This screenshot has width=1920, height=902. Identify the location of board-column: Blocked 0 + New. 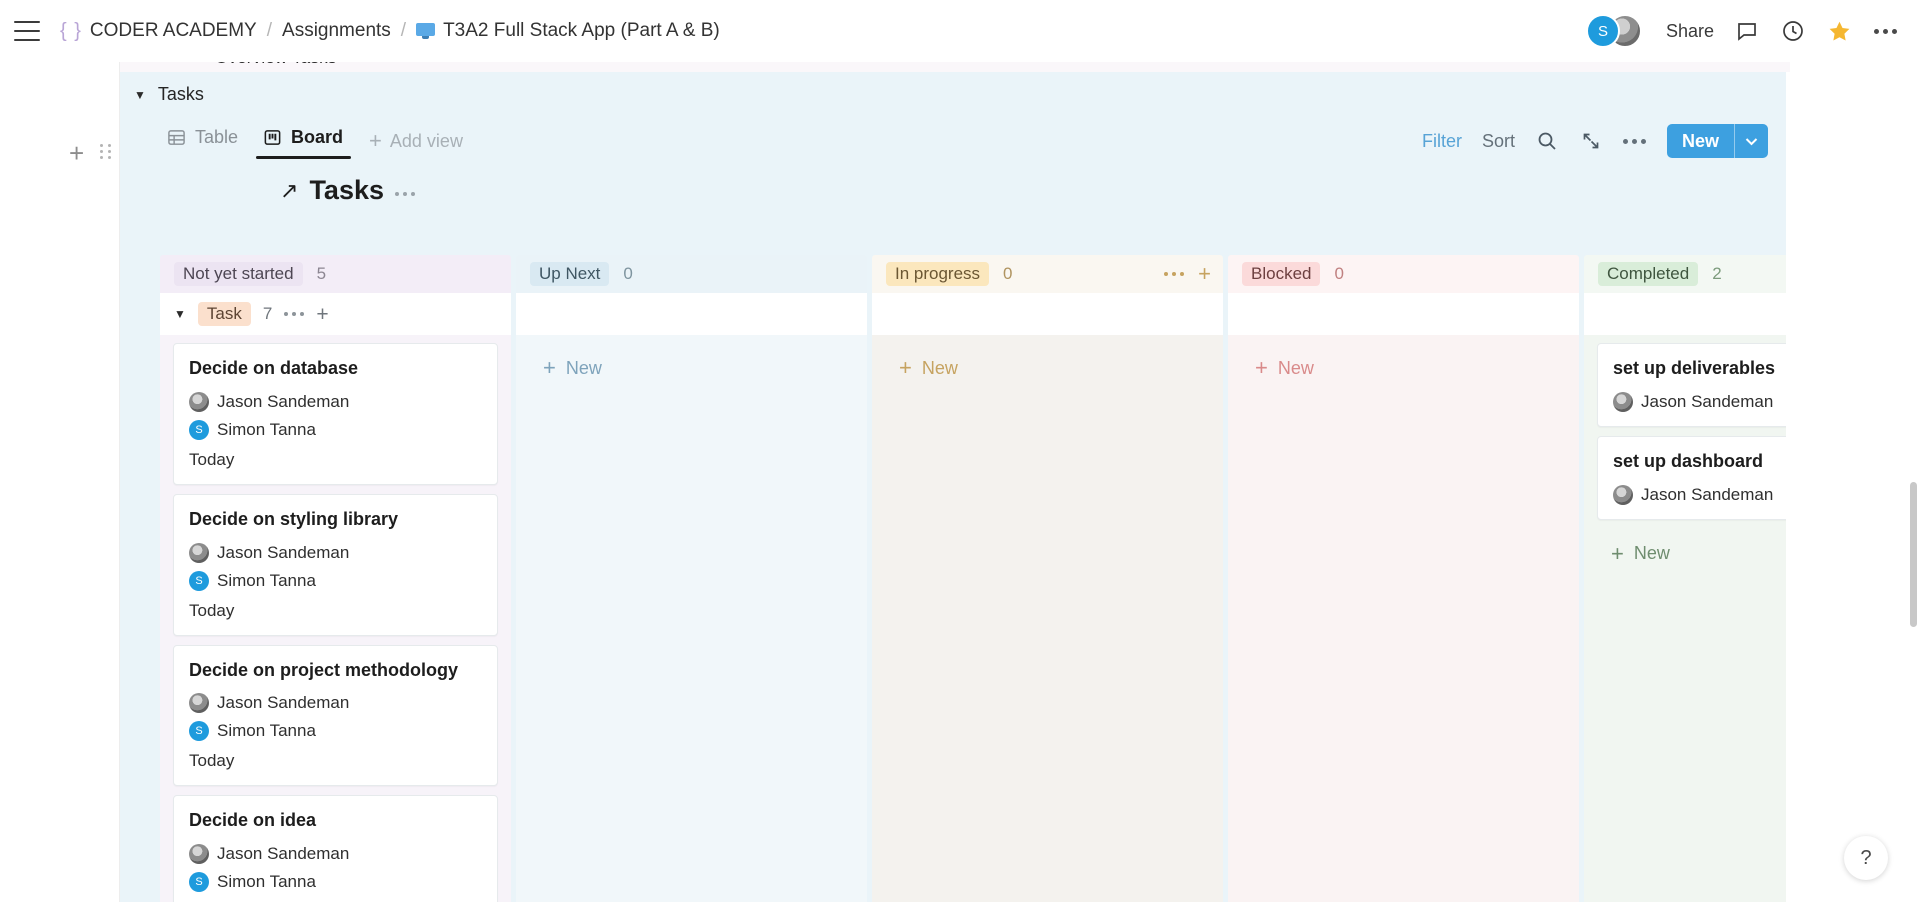
(1403, 578).